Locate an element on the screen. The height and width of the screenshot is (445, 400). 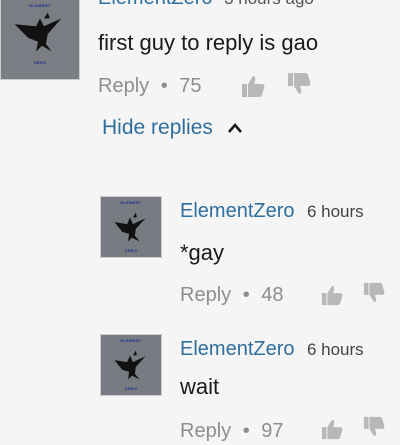
comment-actions: Reply • 75 is located at coordinates (150, 86).